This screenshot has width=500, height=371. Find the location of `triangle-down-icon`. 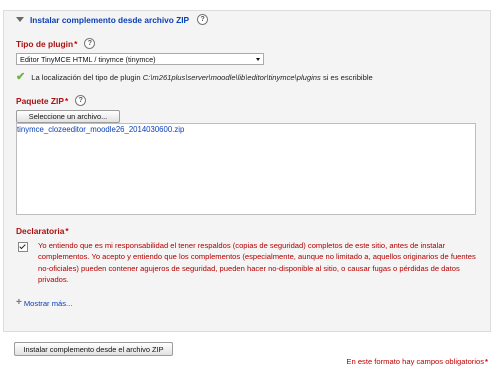

triangle-down-icon is located at coordinates (20, 19).